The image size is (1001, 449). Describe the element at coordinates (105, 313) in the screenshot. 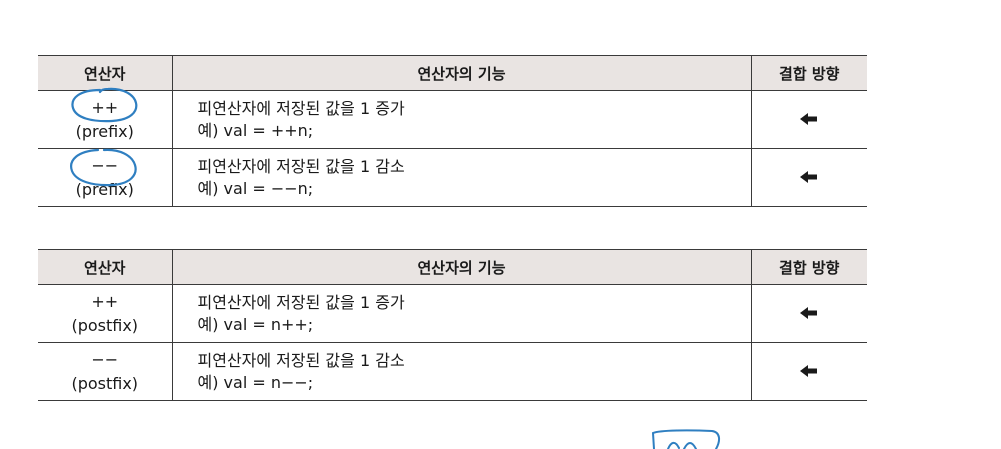

I see `operator-cell: ++ (postfix)` at that location.